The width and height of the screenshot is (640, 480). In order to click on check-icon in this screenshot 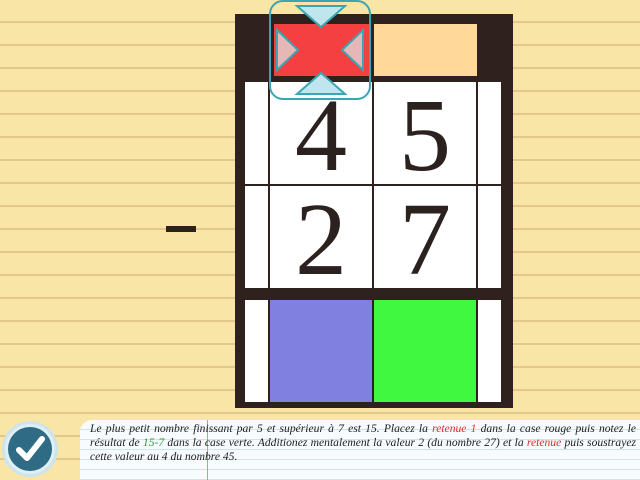, I will do `click(30, 448)`.